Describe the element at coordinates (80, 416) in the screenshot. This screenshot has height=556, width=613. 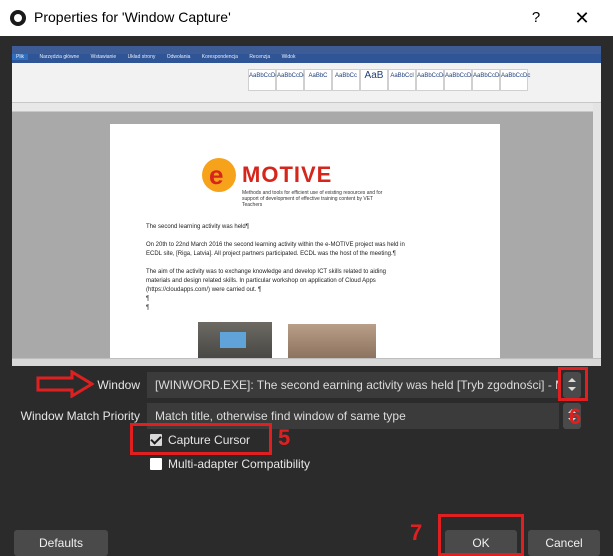
I see `match-priority-label: Window Match Priority` at that location.